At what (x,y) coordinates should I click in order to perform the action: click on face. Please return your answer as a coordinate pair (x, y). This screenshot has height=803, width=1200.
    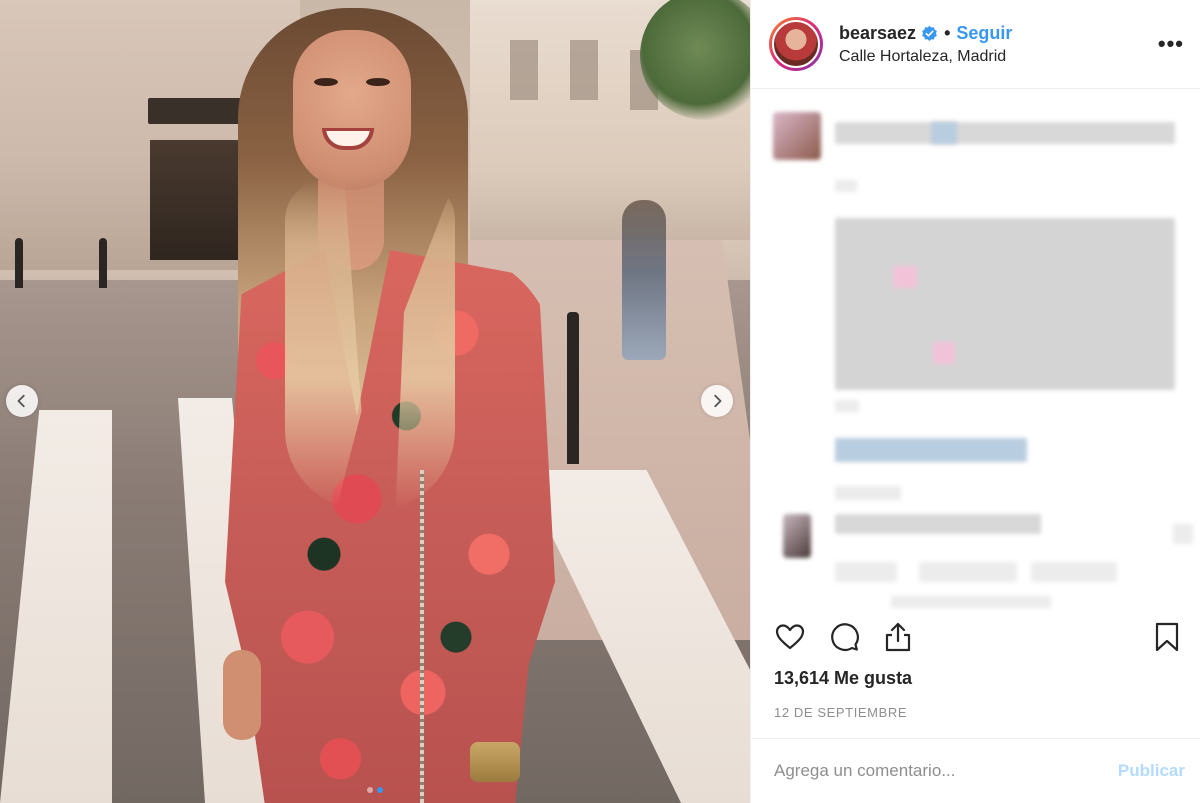
    Looking at the image, I should click on (352, 110).